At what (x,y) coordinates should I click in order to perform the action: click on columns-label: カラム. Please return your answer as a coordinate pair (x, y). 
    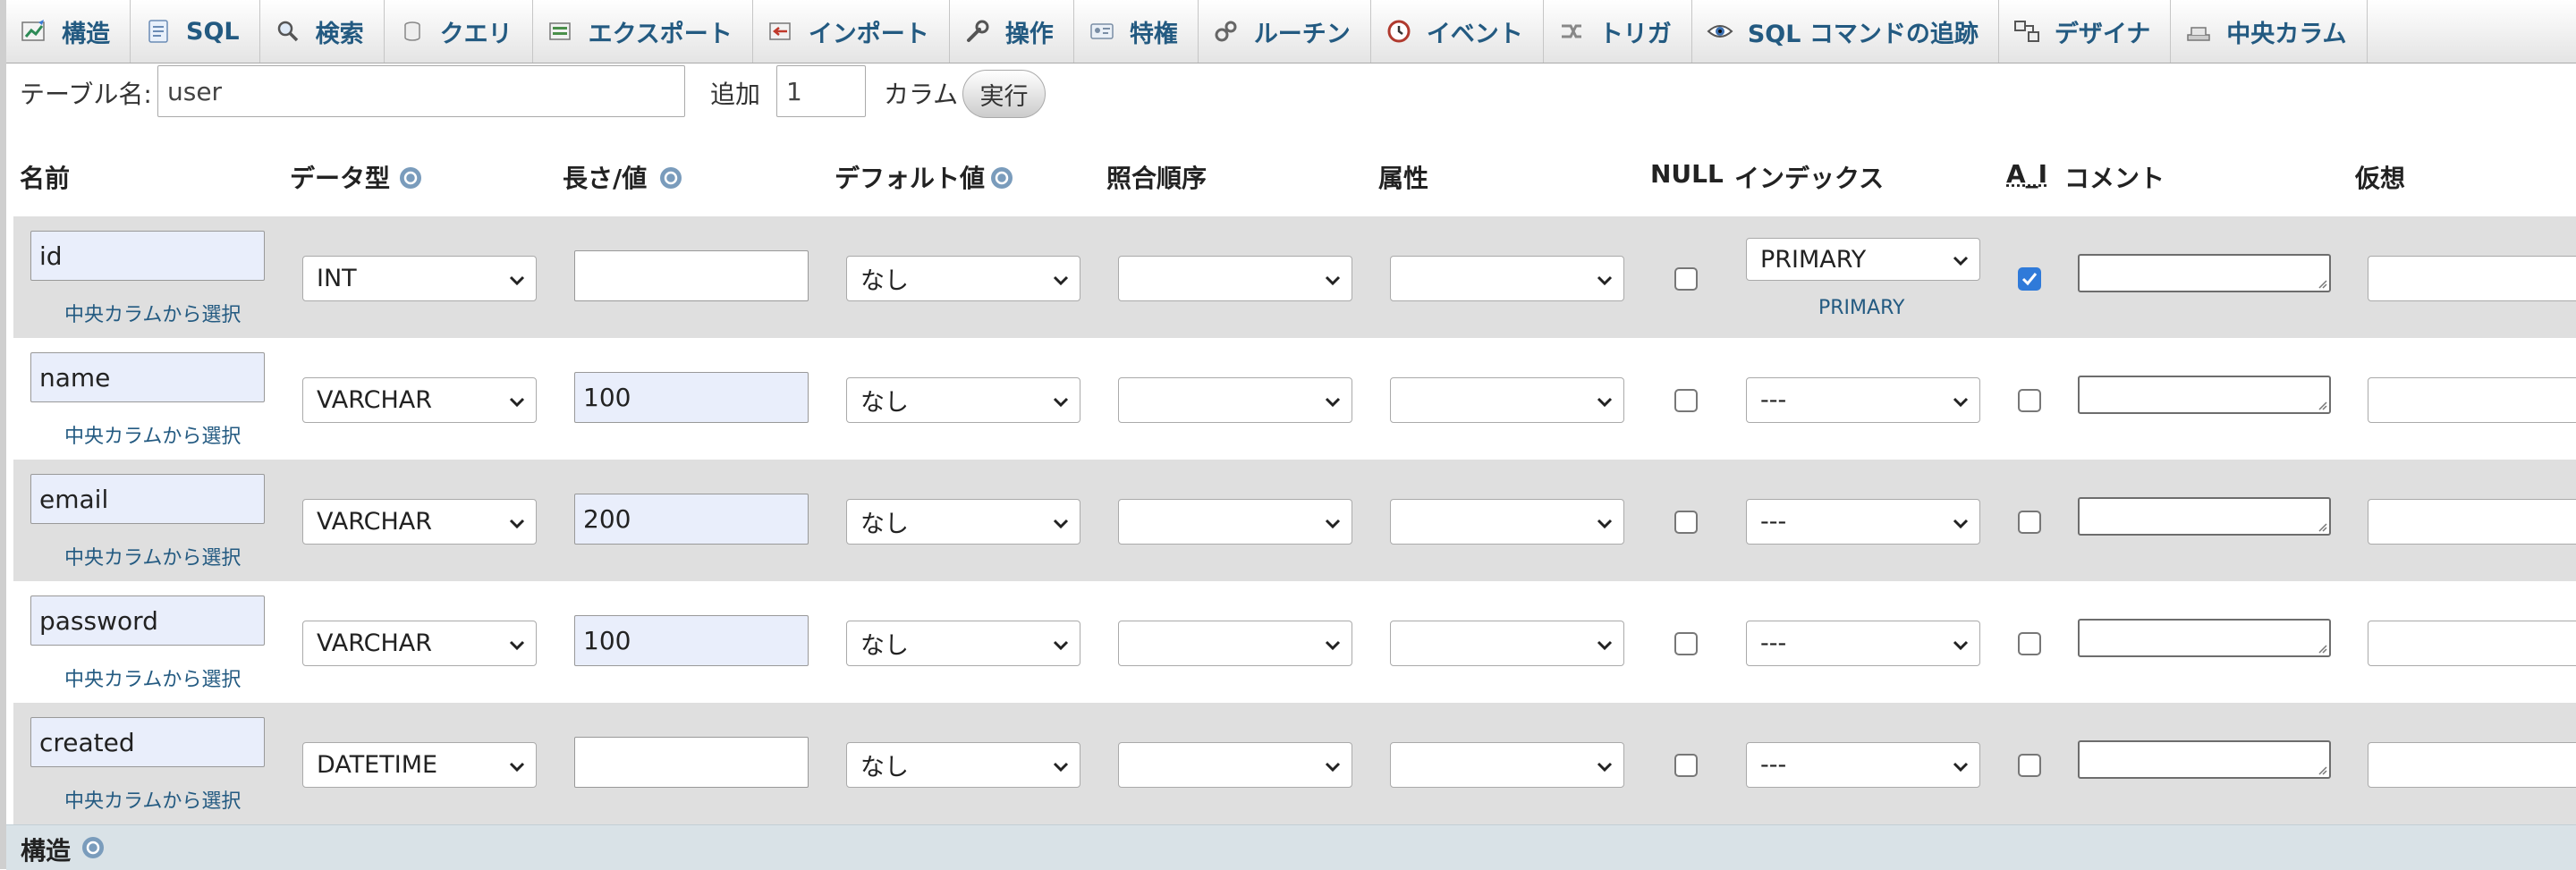
    Looking at the image, I should click on (921, 94).